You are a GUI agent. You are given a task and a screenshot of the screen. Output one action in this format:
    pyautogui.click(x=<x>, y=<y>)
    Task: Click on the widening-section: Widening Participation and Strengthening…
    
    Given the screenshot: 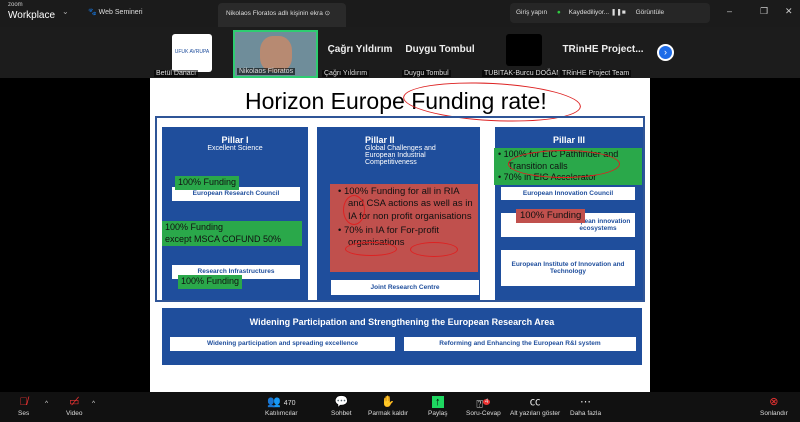 What is the action you would take?
    pyautogui.click(x=402, y=336)
    